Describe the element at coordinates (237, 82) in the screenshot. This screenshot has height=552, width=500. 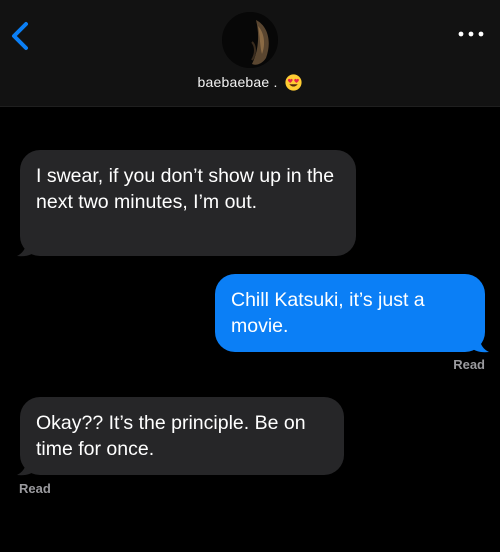
I see `contact-name: baebaebae .` at that location.